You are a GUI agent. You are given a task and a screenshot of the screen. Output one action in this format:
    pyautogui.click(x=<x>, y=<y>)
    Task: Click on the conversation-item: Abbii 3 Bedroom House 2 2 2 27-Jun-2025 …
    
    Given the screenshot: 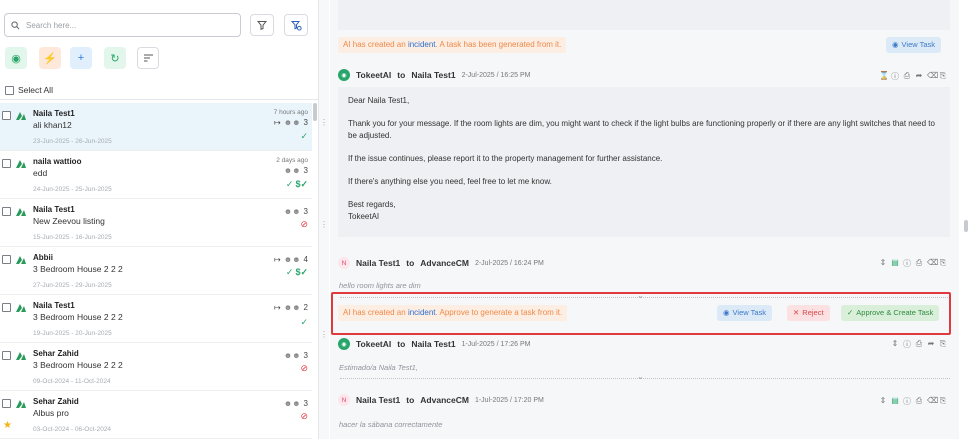 What is the action you would take?
    pyautogui.click(x=156, y=271)
    